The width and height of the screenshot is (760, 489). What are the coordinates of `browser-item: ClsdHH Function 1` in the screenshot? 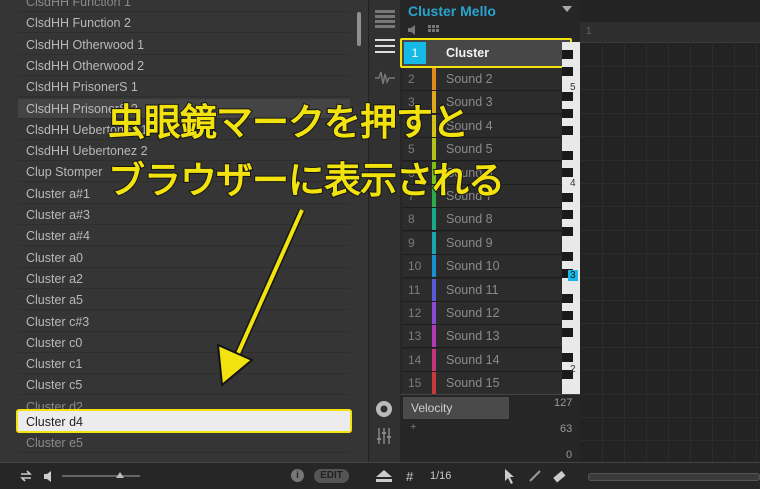 It's located at (184, 6).